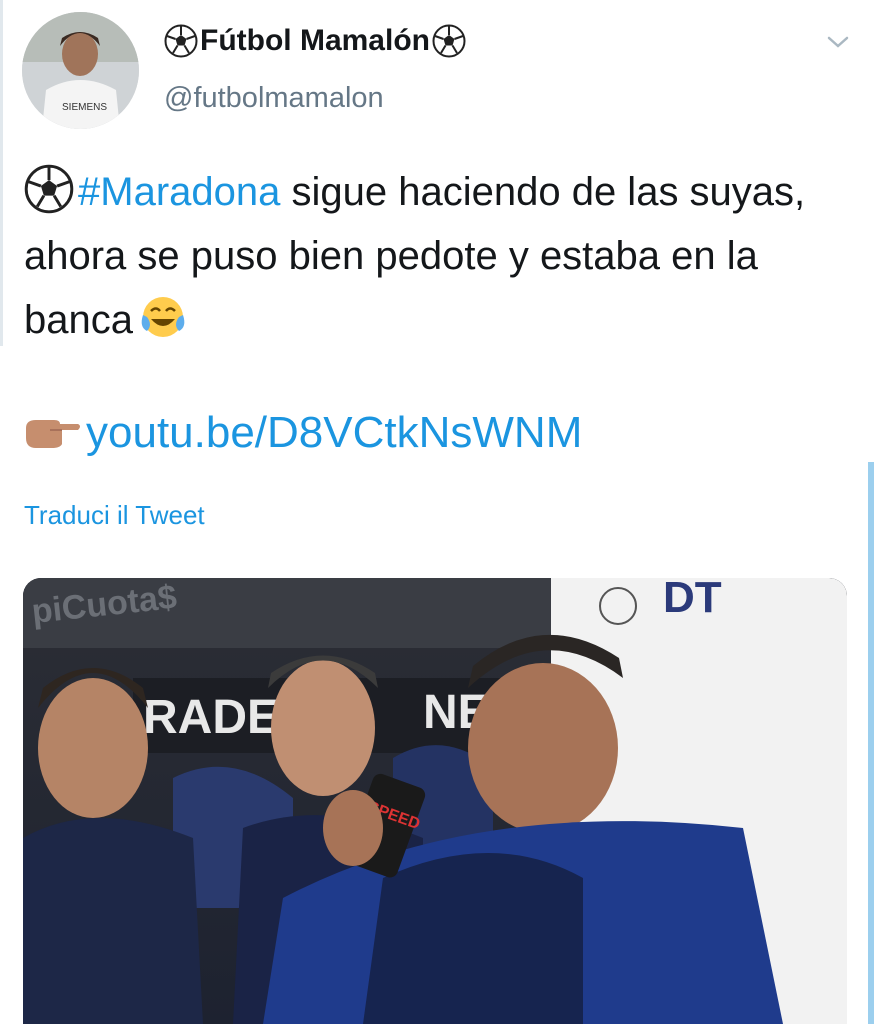 The height and width of the screenshot is (1024, 874). I want to click on tears-of-joy-emoji, so click(163, 317).